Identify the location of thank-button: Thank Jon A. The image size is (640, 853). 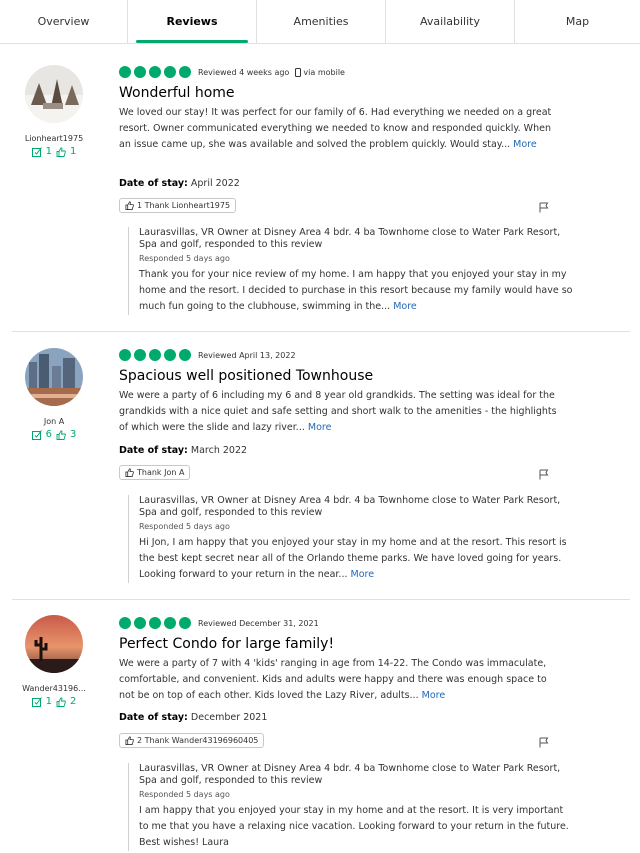
(155, 472).